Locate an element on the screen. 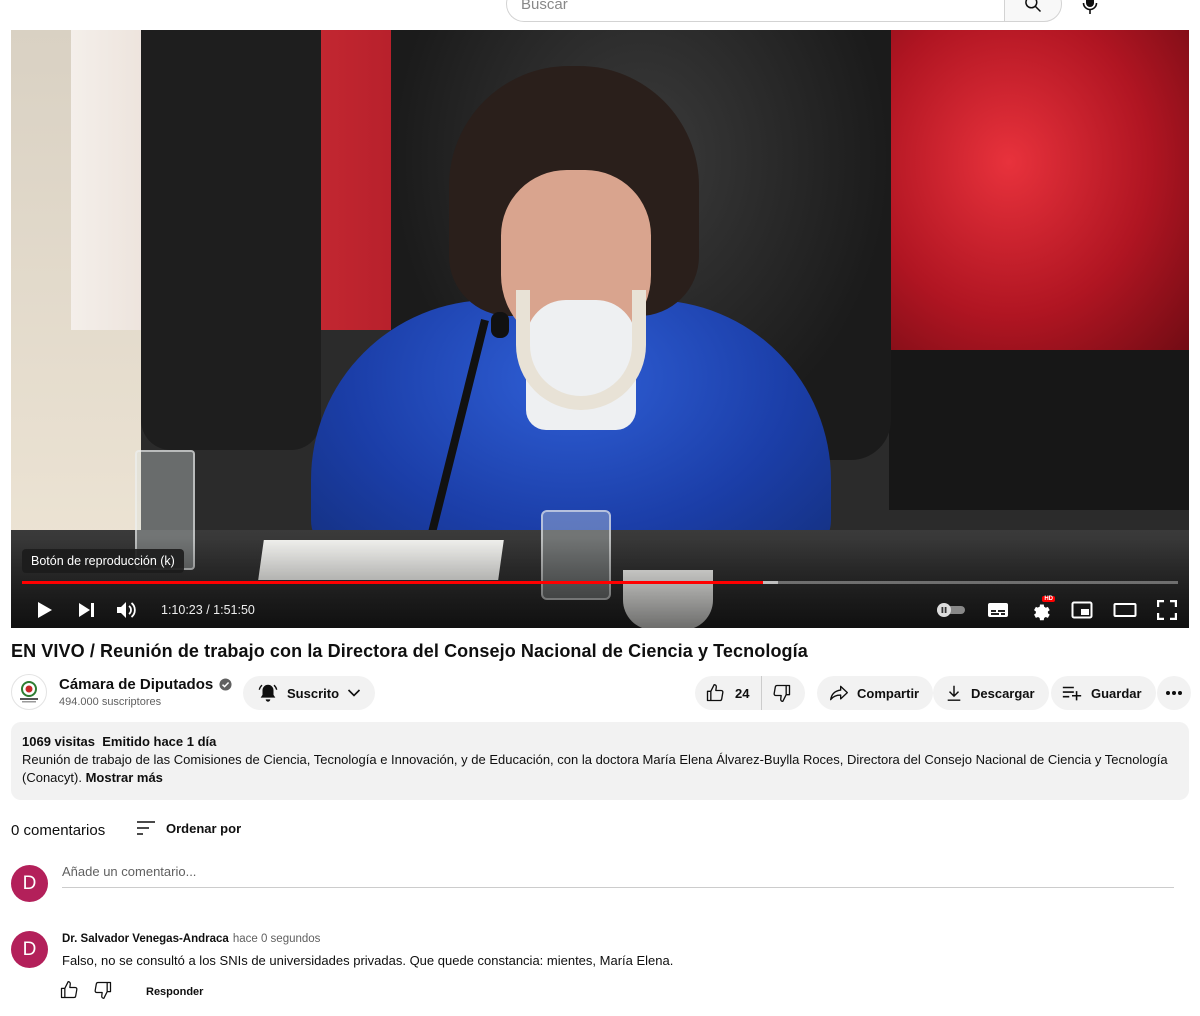  save-button: Guardar is located at coordinates (1103, 693).